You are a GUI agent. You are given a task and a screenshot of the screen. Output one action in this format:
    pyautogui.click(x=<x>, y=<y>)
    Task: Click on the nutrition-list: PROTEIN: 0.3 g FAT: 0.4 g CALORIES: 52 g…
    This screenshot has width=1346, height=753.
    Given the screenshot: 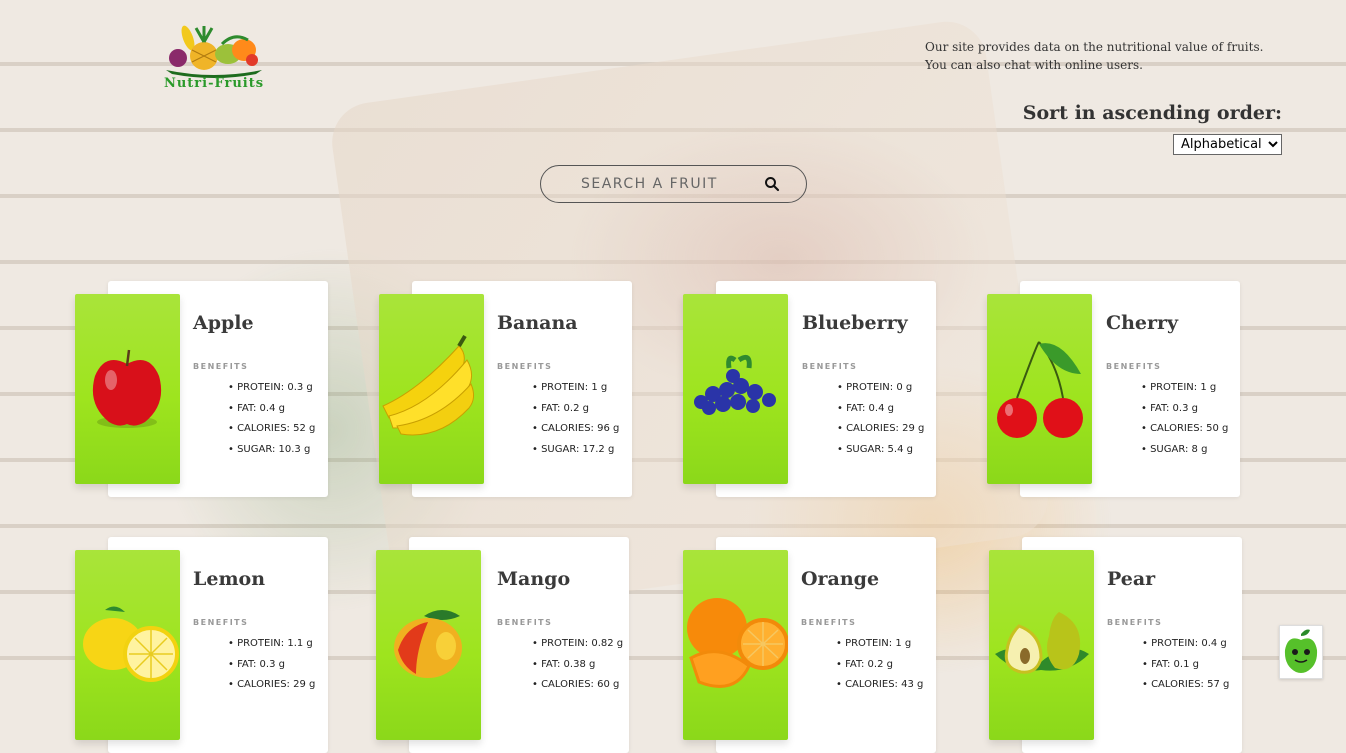 What is the action you would take?
    pyautogui.click(x=271, y=423)
    